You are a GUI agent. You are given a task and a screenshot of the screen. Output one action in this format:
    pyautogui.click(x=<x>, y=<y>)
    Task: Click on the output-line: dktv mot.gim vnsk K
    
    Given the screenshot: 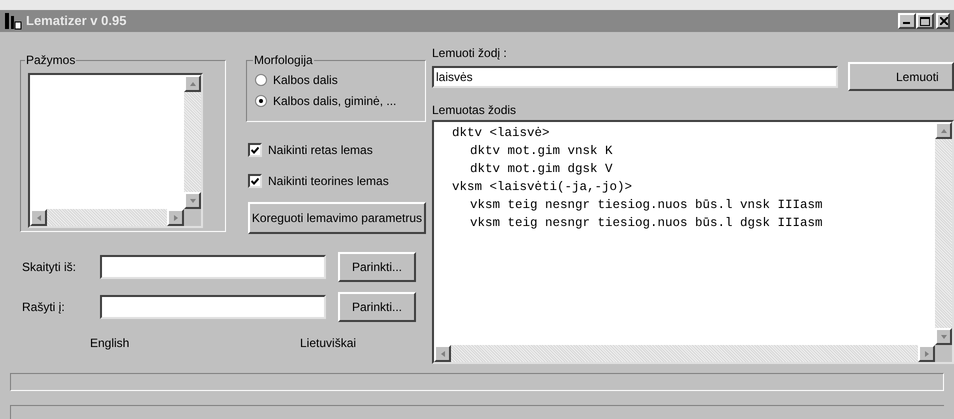 What is the action you would take?
    pyautogui.click(x=541, y=151)
    